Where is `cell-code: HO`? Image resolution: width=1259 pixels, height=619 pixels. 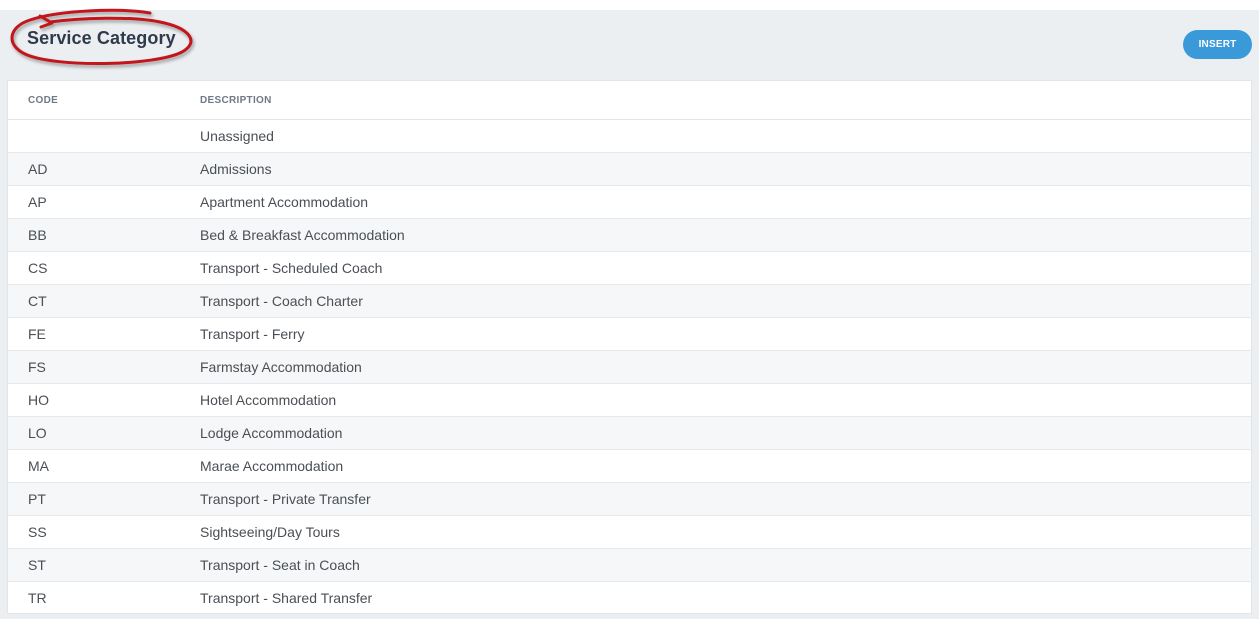
cell-code: HO is located at coordinates (104, 400).